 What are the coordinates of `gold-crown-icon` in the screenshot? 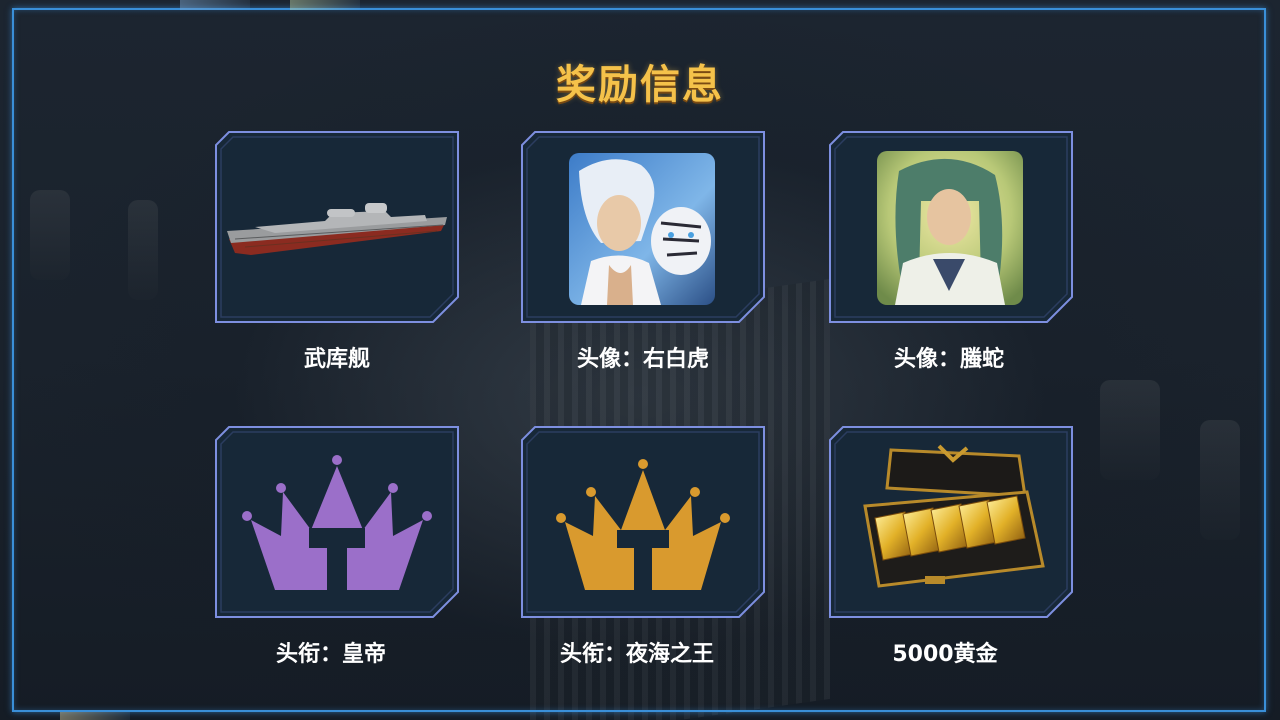 It's located at (643, 524).